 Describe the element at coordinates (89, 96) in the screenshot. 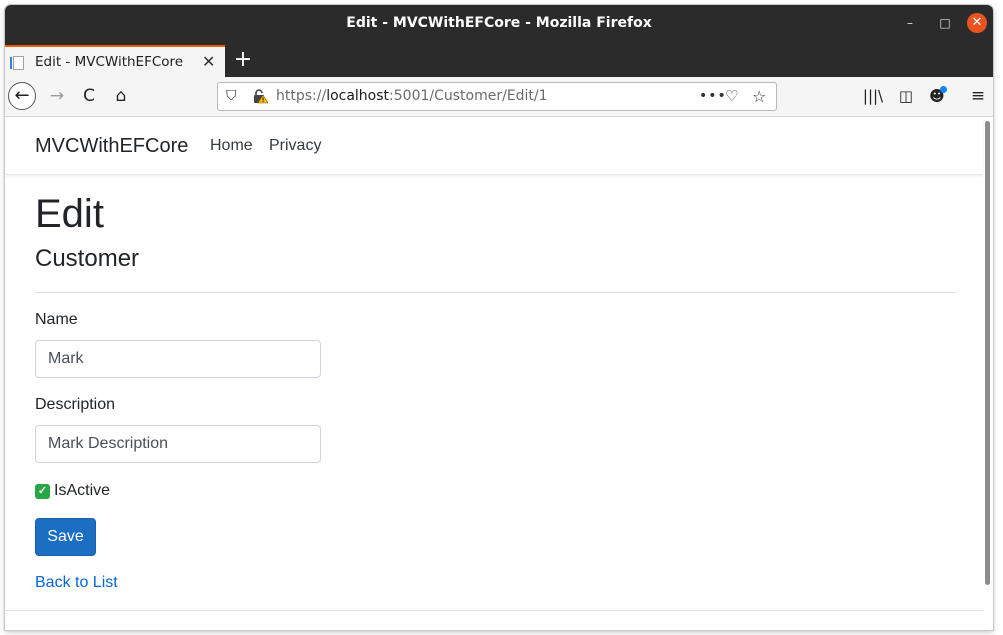

I see `reload-button: C` at that location.